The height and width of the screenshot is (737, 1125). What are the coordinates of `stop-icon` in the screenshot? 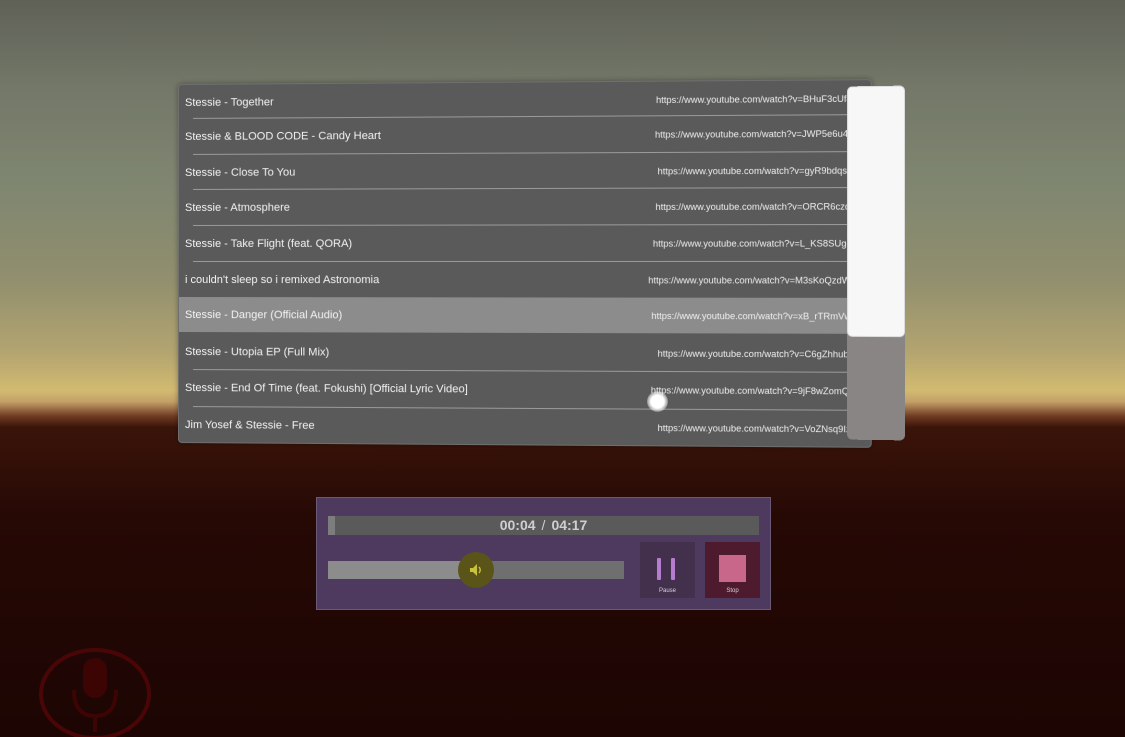 It's located at (732, 568).